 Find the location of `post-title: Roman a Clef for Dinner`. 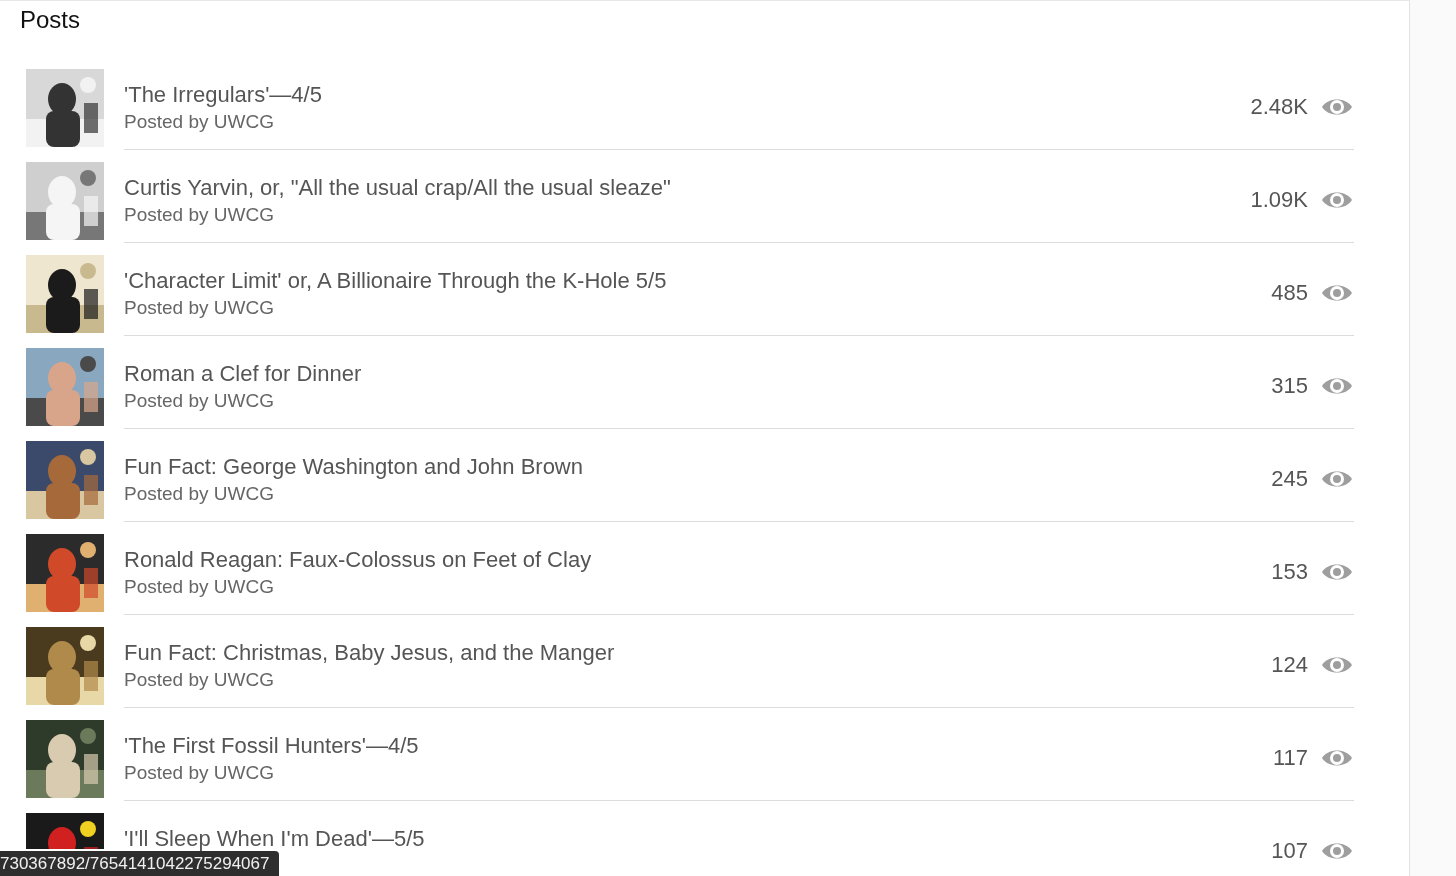

post-title: Roman a Clef for Dinner is located at coordinates (698, 373).